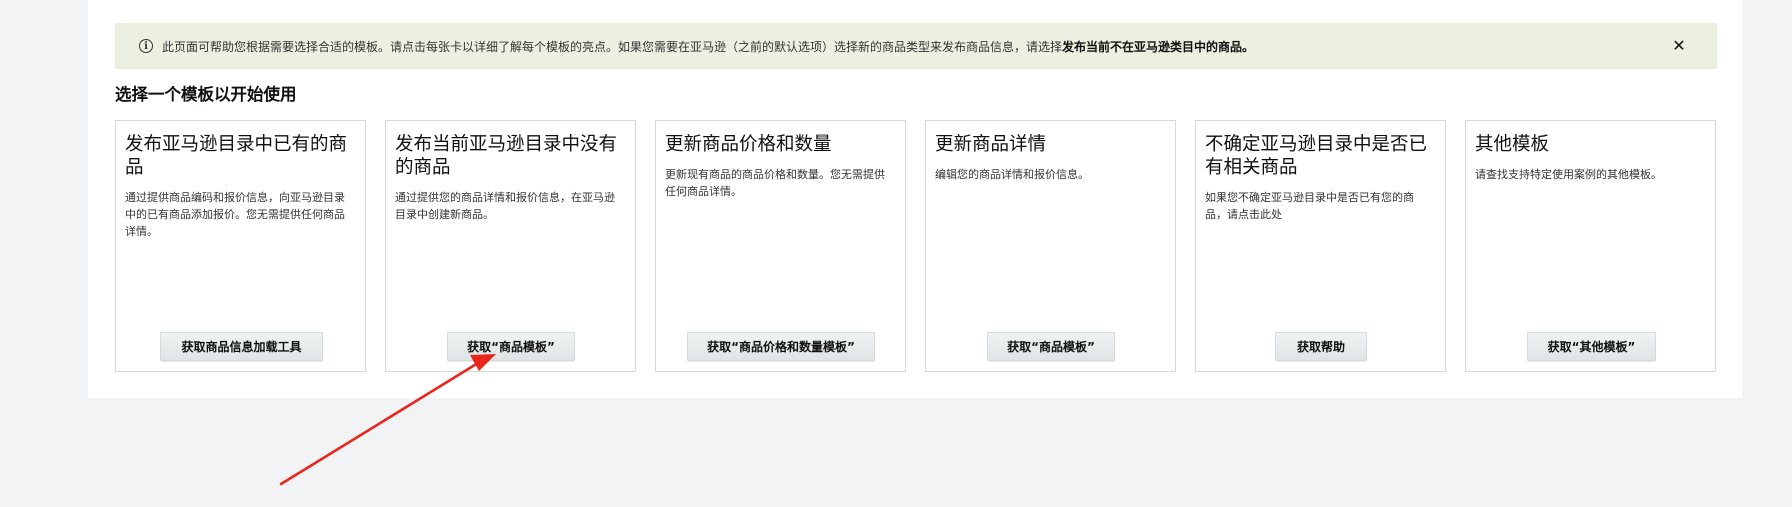  Describe the element at coordinates (1679, 46) in the screenshot. I see `close-icon: ✕` at that location.